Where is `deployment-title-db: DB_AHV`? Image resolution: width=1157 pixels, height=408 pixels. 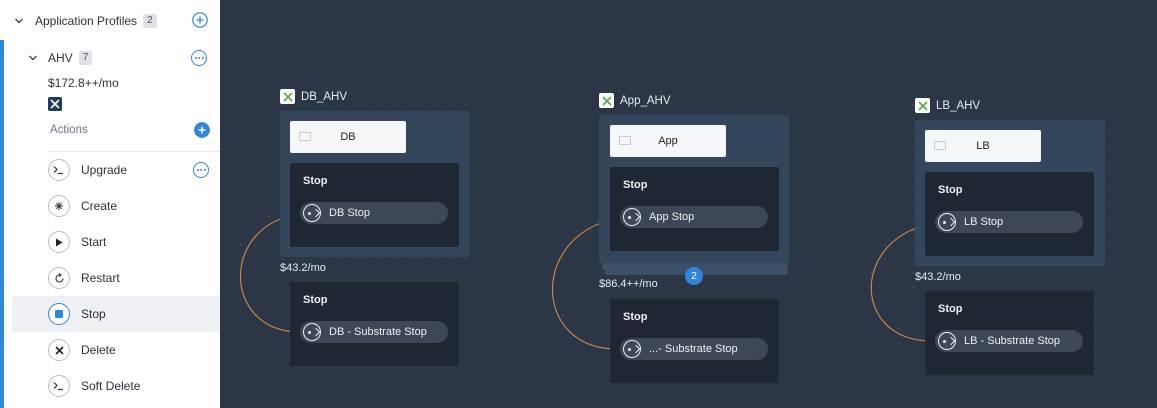 deployment-title-db: DB_AHV is located at coordinates (313, 96).